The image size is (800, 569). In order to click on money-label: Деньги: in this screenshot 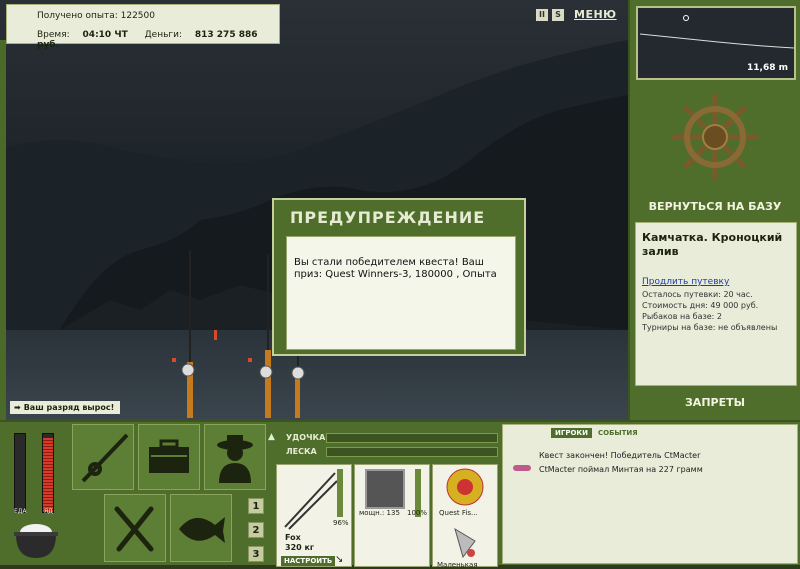, I will do `click(163, 35)`.